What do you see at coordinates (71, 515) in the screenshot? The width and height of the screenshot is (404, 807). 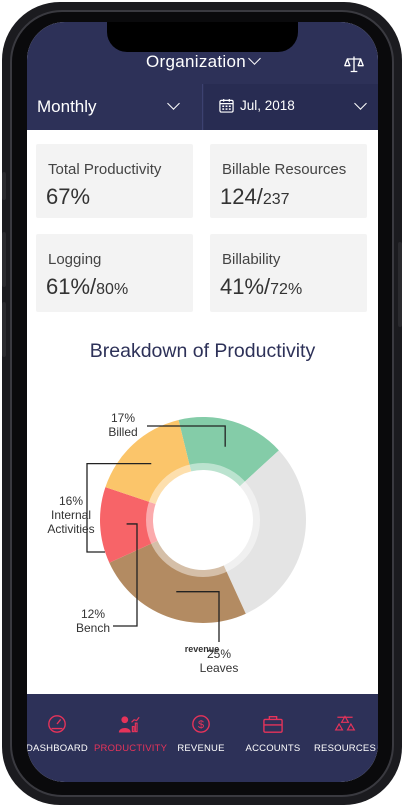 I see `data-label-internal-1: Internal` at bounding box center [71, 515].